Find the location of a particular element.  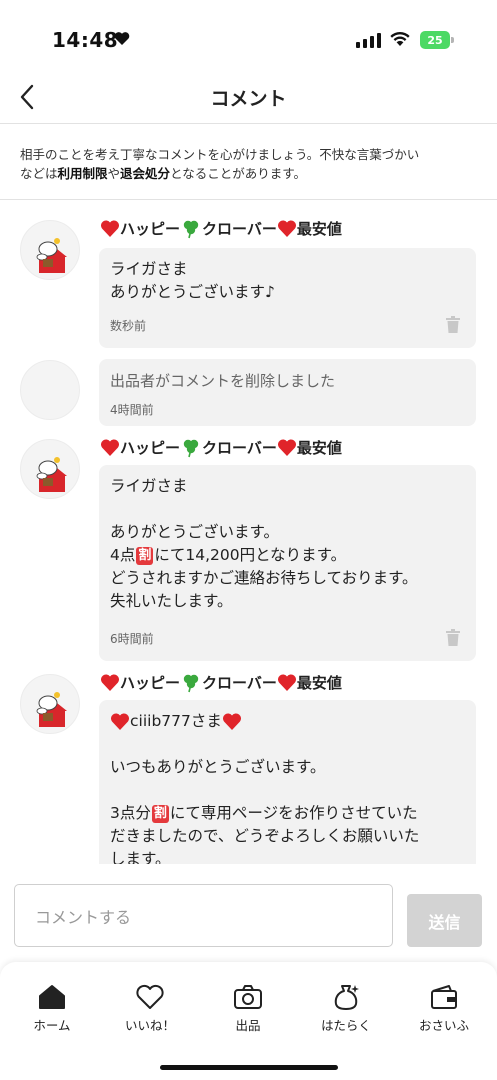

comment-line: ありがとうございます。 is located at coordinates (194, 532).